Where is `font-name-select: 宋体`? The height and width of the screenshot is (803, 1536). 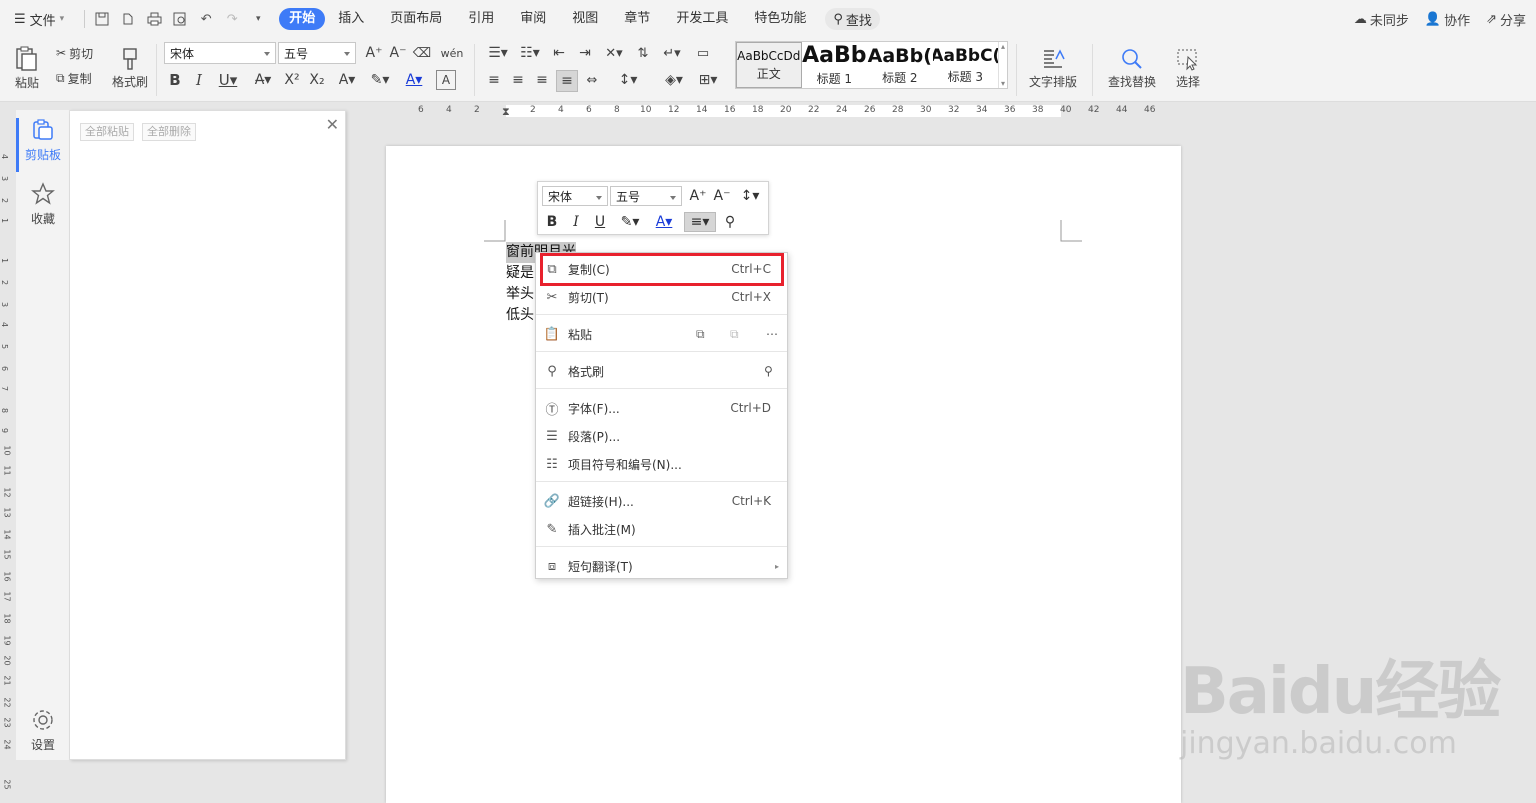
font-name-select: 宋体 is located at coordinates (220, 53).